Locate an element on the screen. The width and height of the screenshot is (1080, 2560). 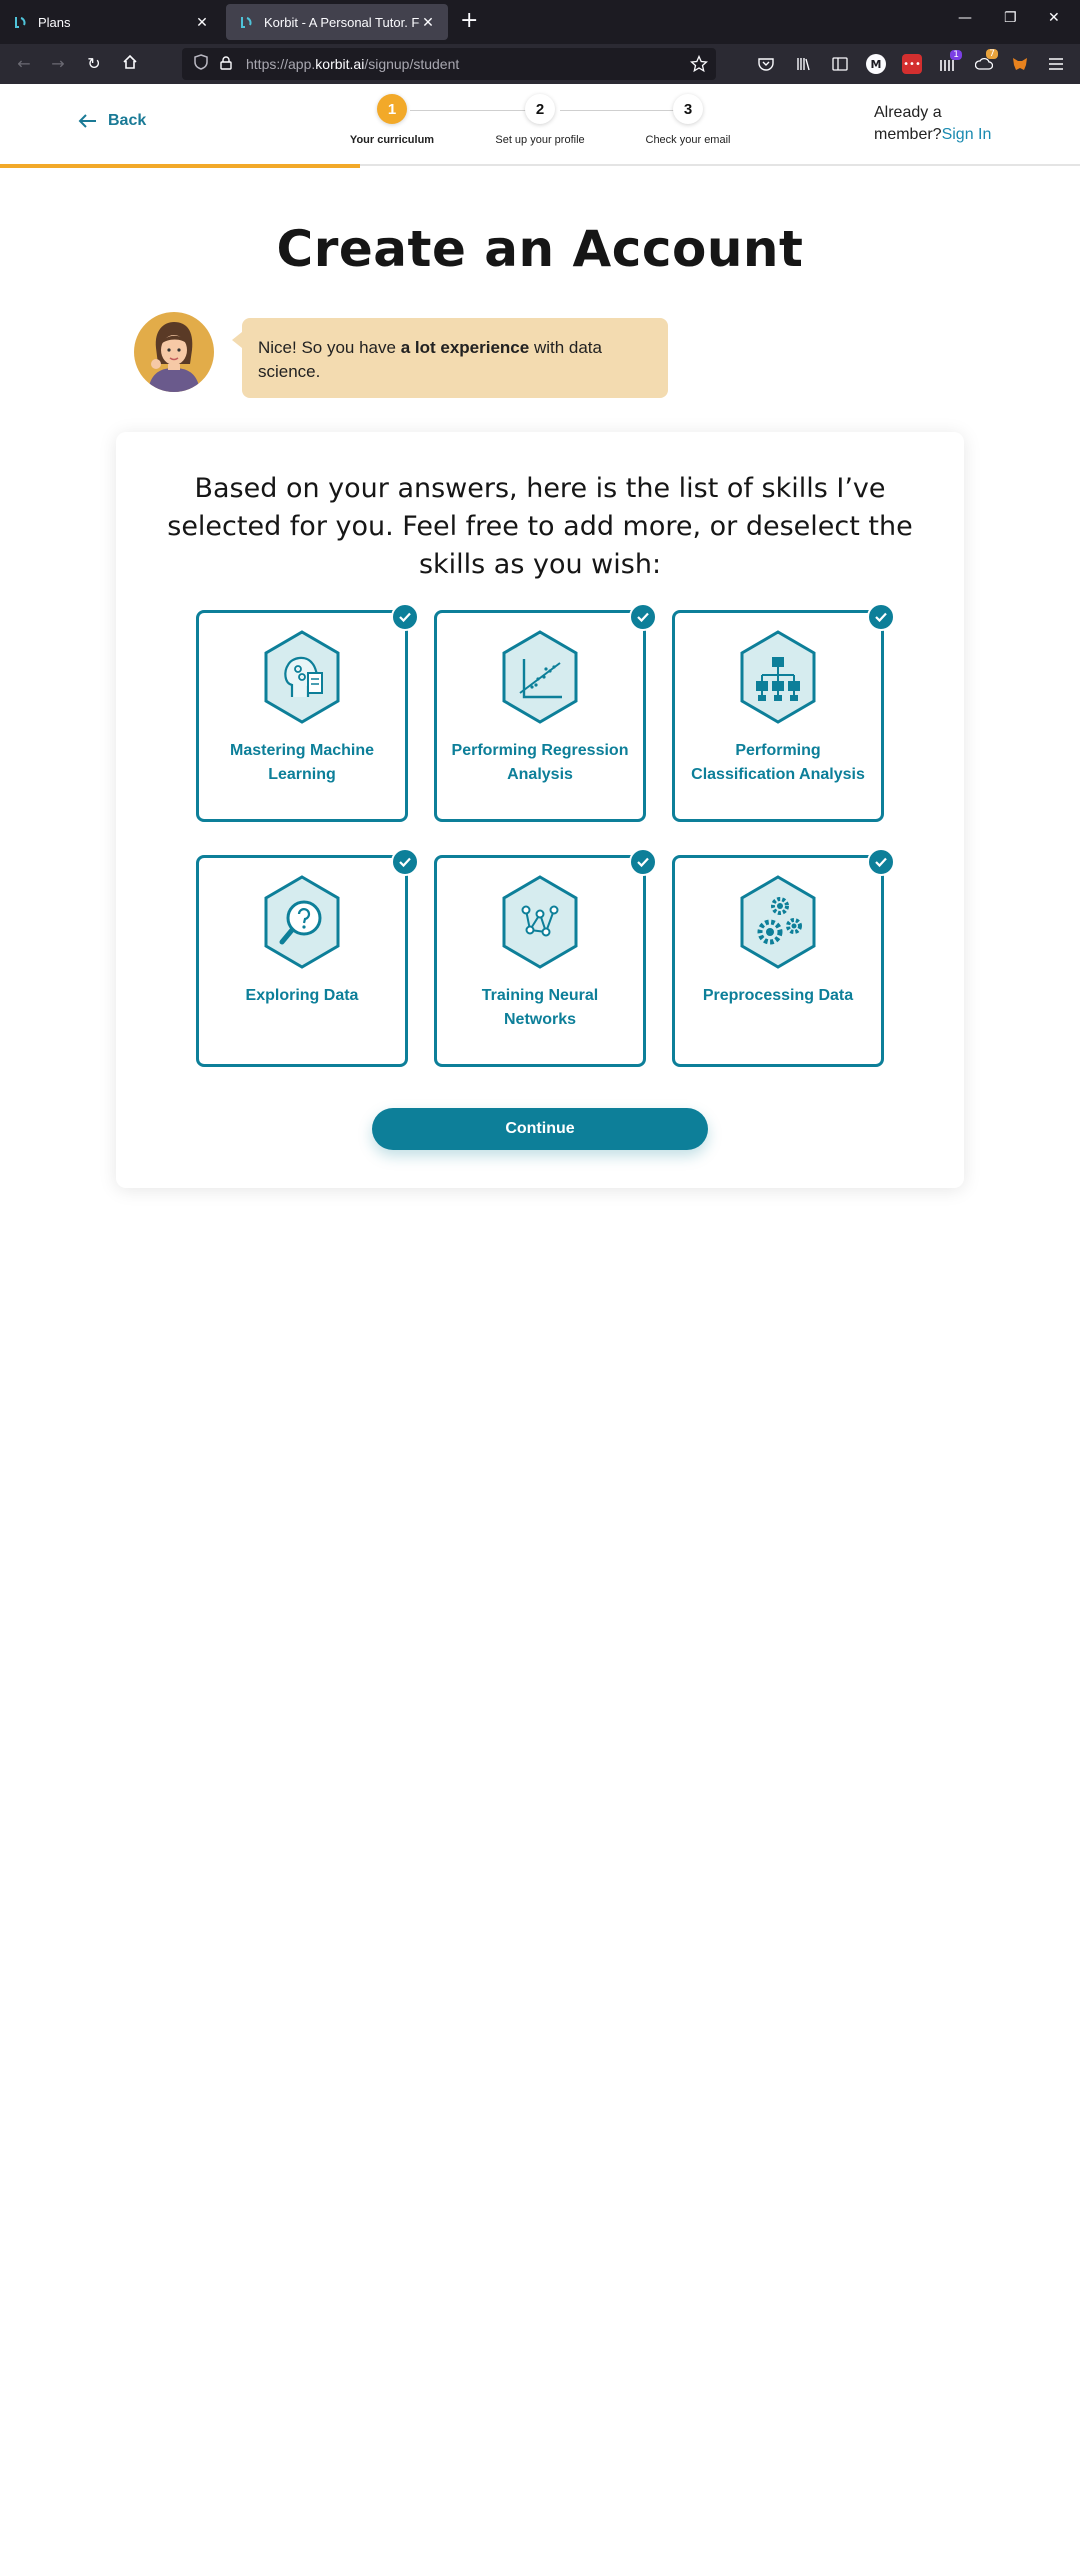
skill-name: Performing Regression Analysis is located at coordinates (540, 762).